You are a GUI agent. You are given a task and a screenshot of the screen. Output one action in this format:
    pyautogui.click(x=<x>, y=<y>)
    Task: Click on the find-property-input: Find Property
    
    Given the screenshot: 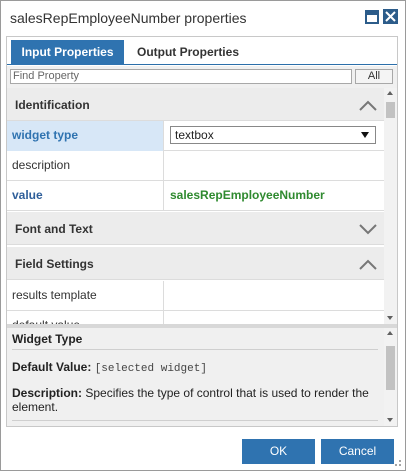 What is the action you would take?
    pyautogui.click(x=181, y=76)
    